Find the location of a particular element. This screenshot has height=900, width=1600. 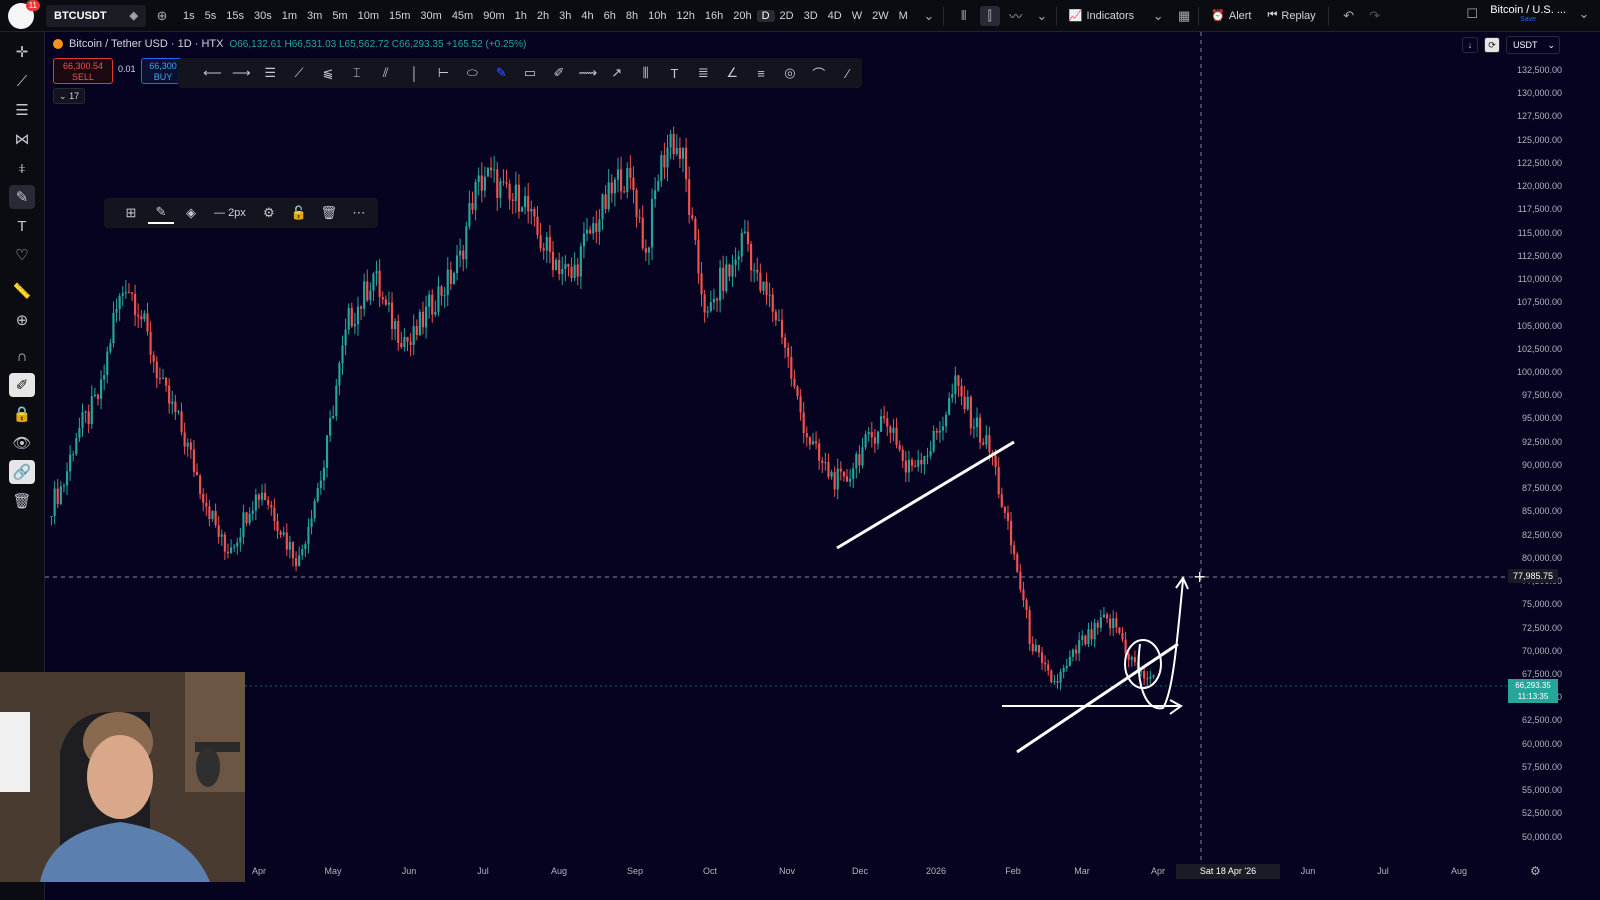

link-icon: 🔗 is located at coordinates (22, 472).